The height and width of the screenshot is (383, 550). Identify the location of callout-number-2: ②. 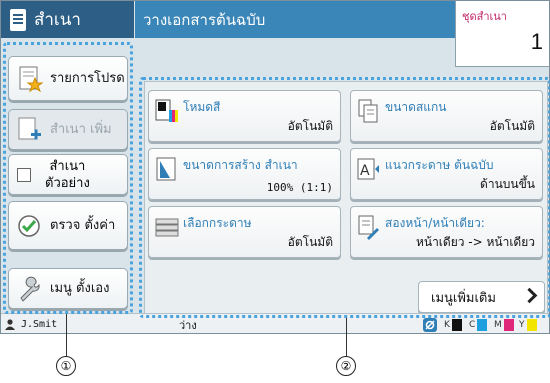
(346, 366).